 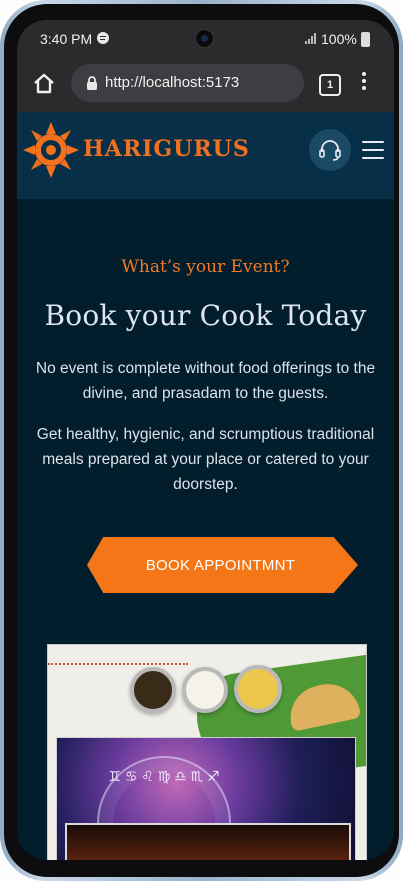 What do you see at coordinates (205, 690) in the screenshot?
I see `bowl-raita` at bounding box center [205, 690].